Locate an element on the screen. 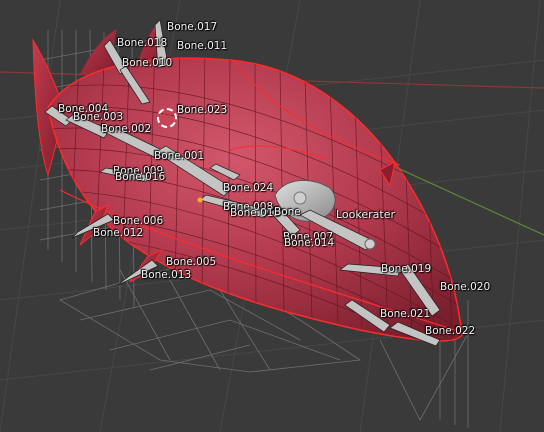  bone-label-016: Bone.016 is located at coordinates (140, 177).